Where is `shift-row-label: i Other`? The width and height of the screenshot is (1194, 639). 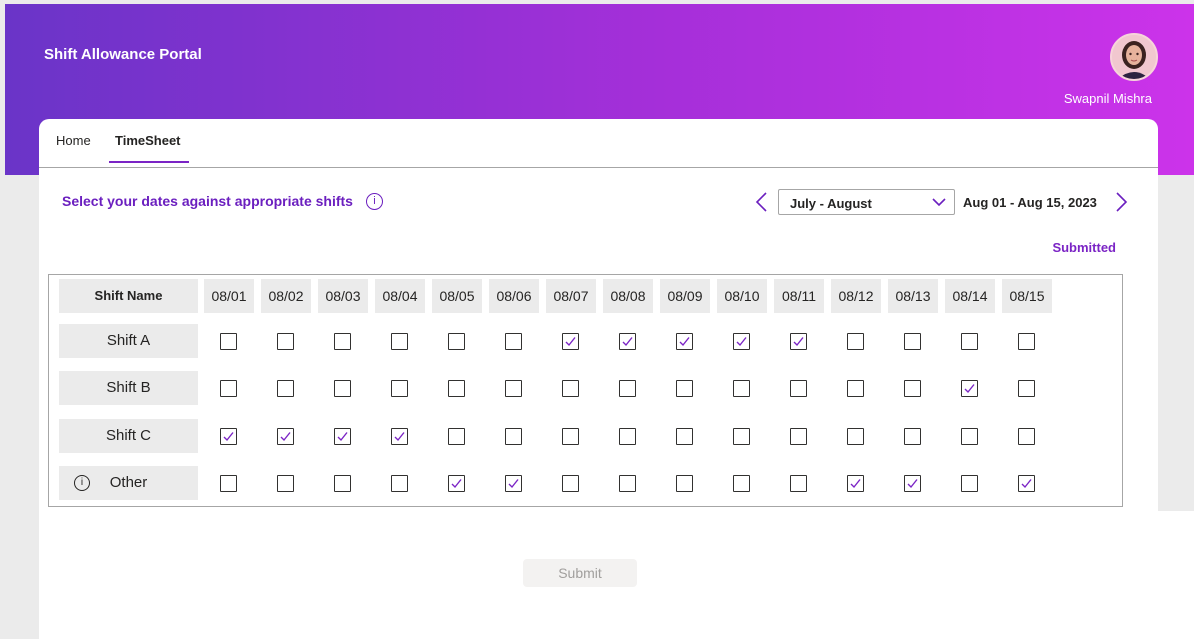 shift-row-label: i Other is located at coordinates (128, 483).